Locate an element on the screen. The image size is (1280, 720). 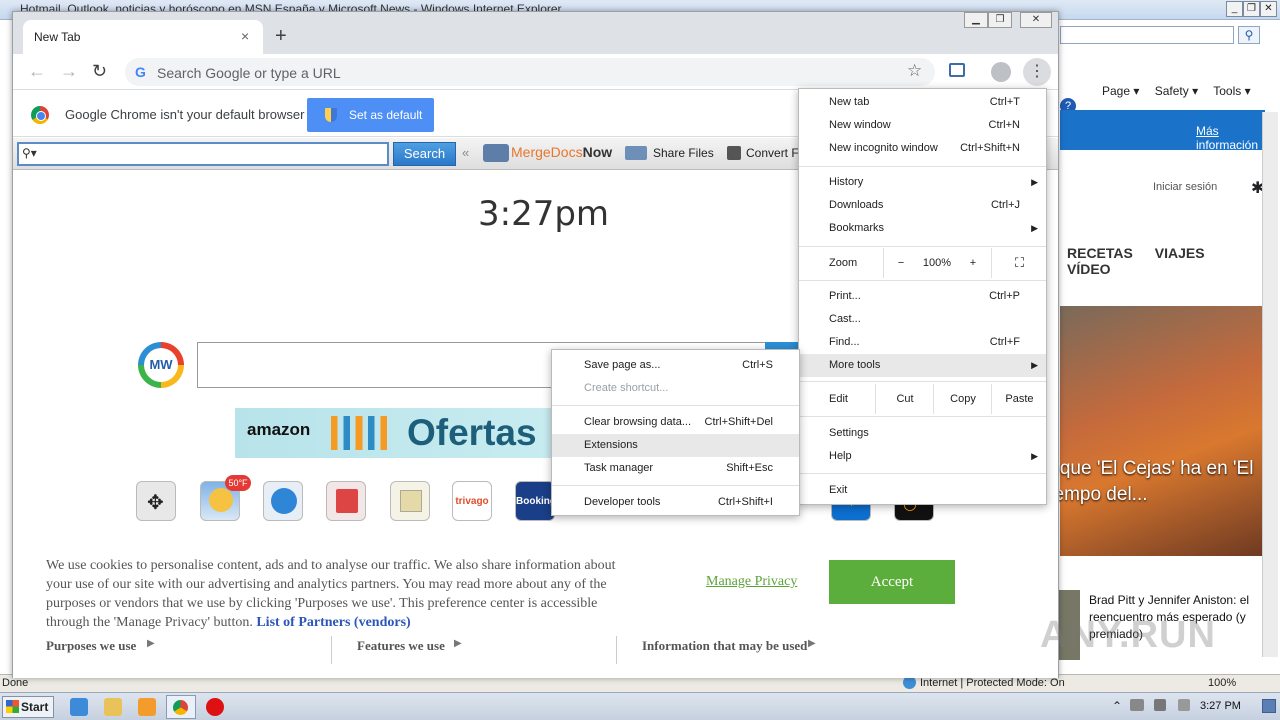
fullscreen-icon: ⛶ is located at coordinates (1019, 263).